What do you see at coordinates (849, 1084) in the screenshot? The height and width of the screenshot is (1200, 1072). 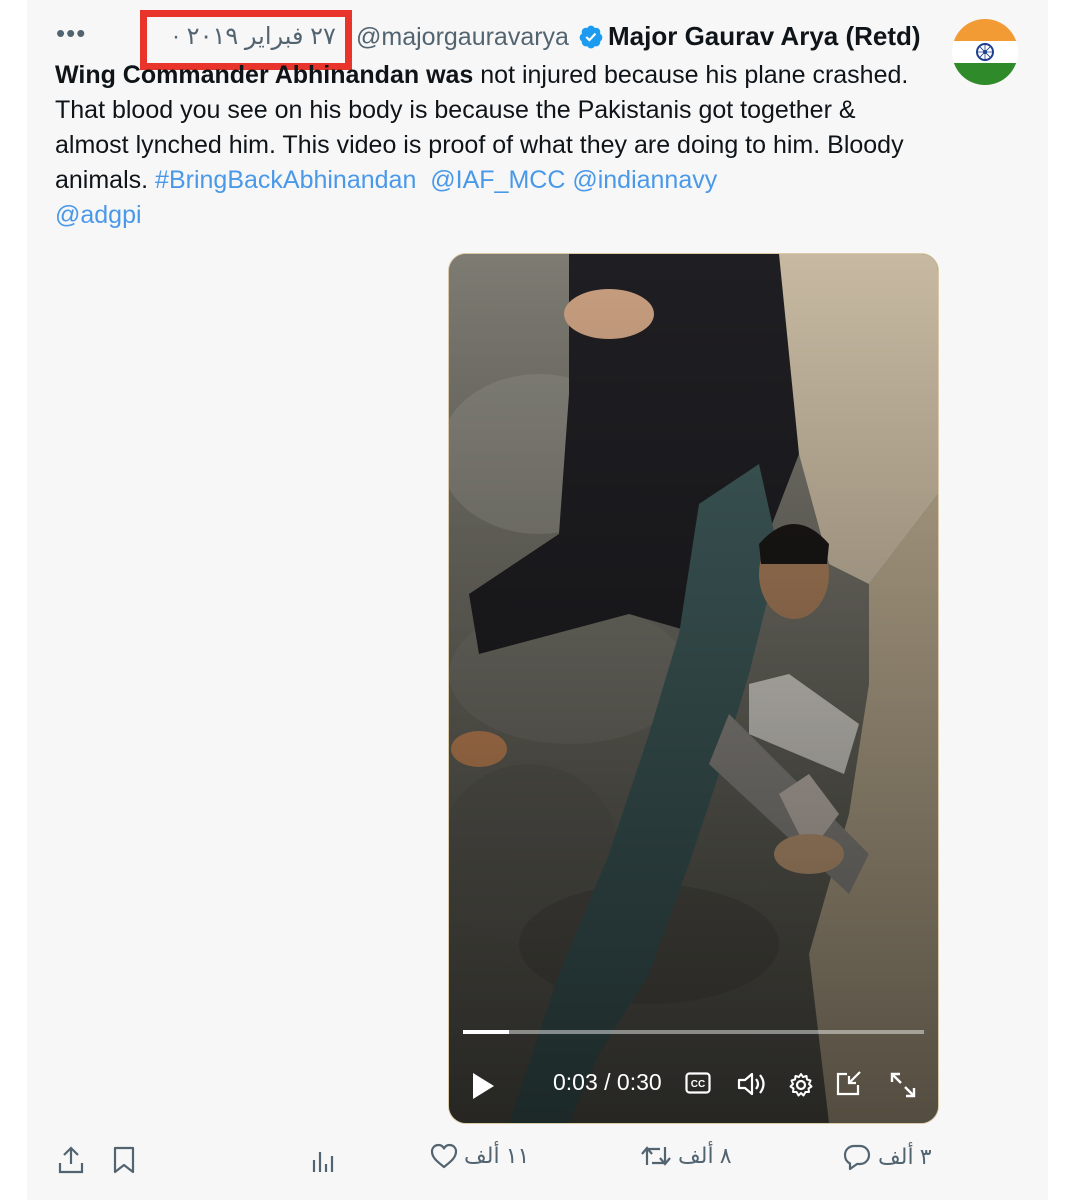 I see `picture-in-picture-icon` at bounding box center [849, 1084].